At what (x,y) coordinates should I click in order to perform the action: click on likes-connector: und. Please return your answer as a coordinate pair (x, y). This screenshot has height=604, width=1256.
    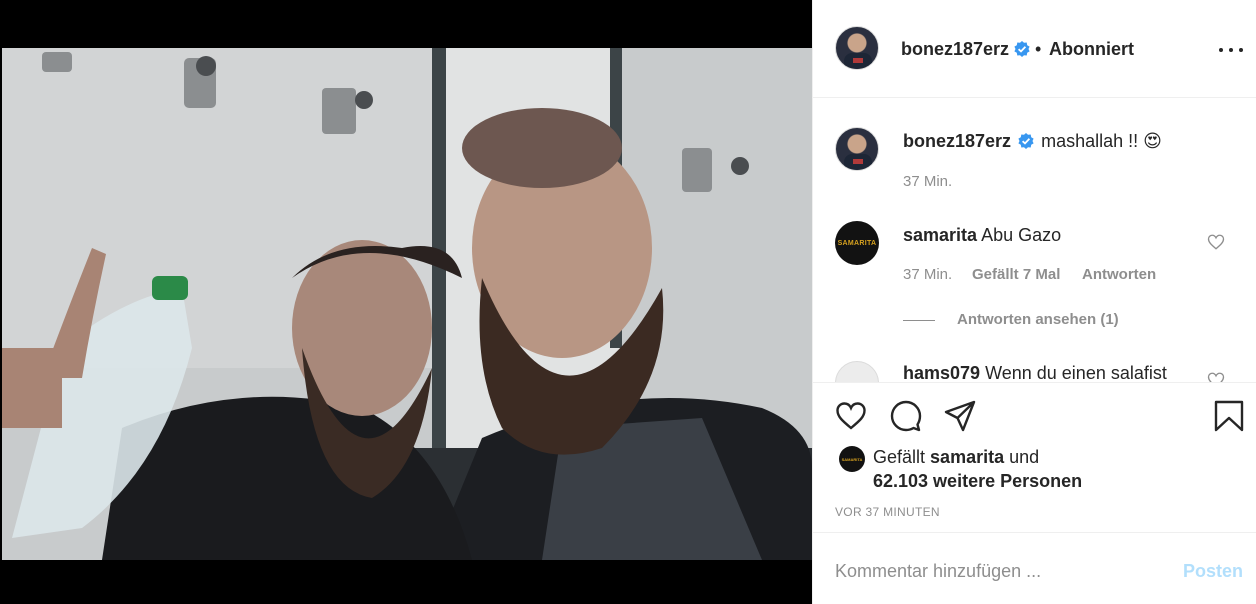
    Looking at the image, I should click on (1024, 457).